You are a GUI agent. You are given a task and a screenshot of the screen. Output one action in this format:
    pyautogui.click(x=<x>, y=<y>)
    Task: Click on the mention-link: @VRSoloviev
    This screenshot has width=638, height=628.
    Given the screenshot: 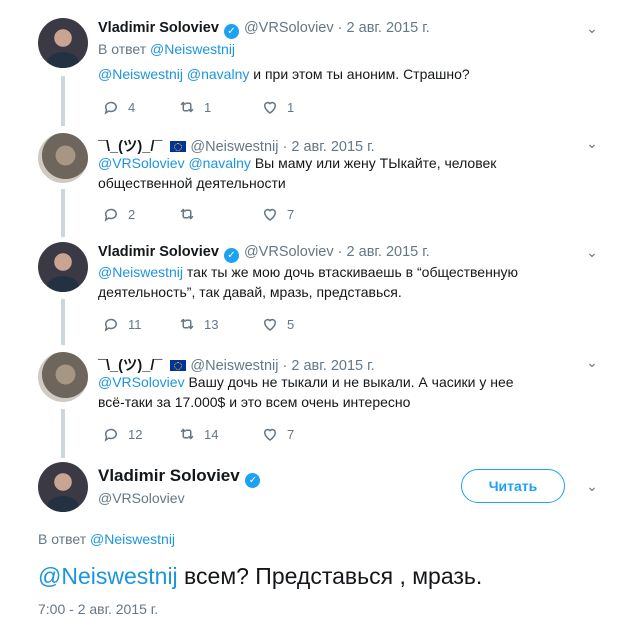 What is the action you would take?
    pyautogui.click(x=141, y=382)
    